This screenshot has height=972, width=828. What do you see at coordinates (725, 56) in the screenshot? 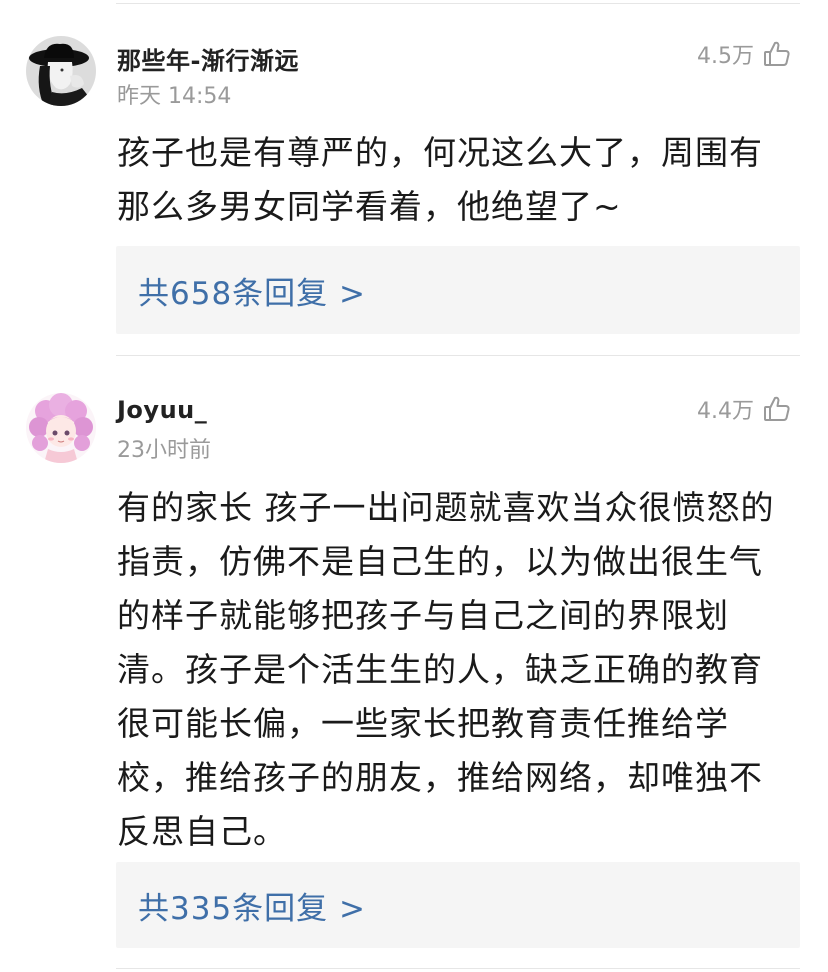
I see `like-count: 4.5万` at bounding box center [725, 56].